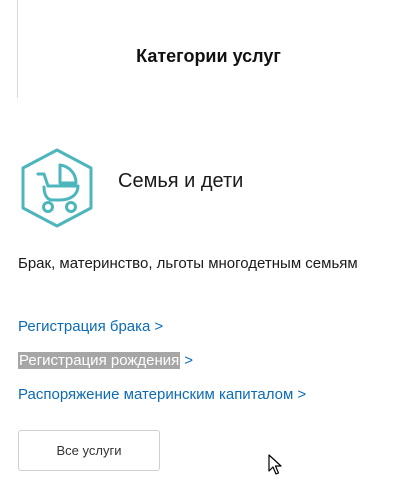 The width and height of the screenshot is (399, 488). What do you see at coordinates (57, 188) in the screenshot?
I see `baby-stroller-icon` at bounding box center [57, 188].